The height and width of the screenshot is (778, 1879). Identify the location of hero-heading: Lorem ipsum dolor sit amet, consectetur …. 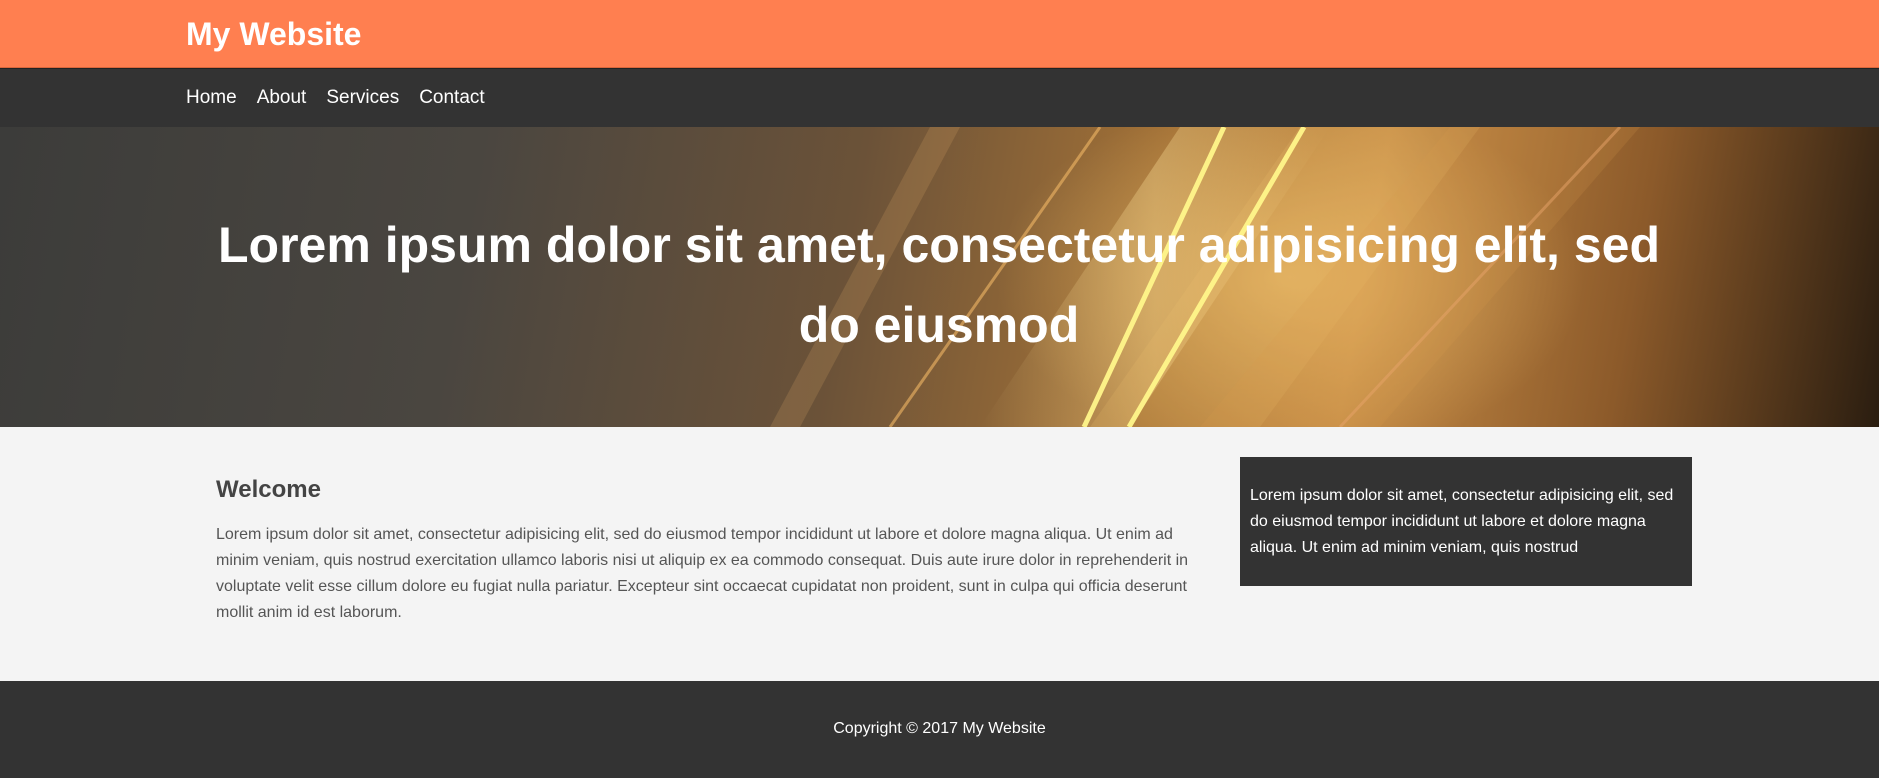
(939, 285).